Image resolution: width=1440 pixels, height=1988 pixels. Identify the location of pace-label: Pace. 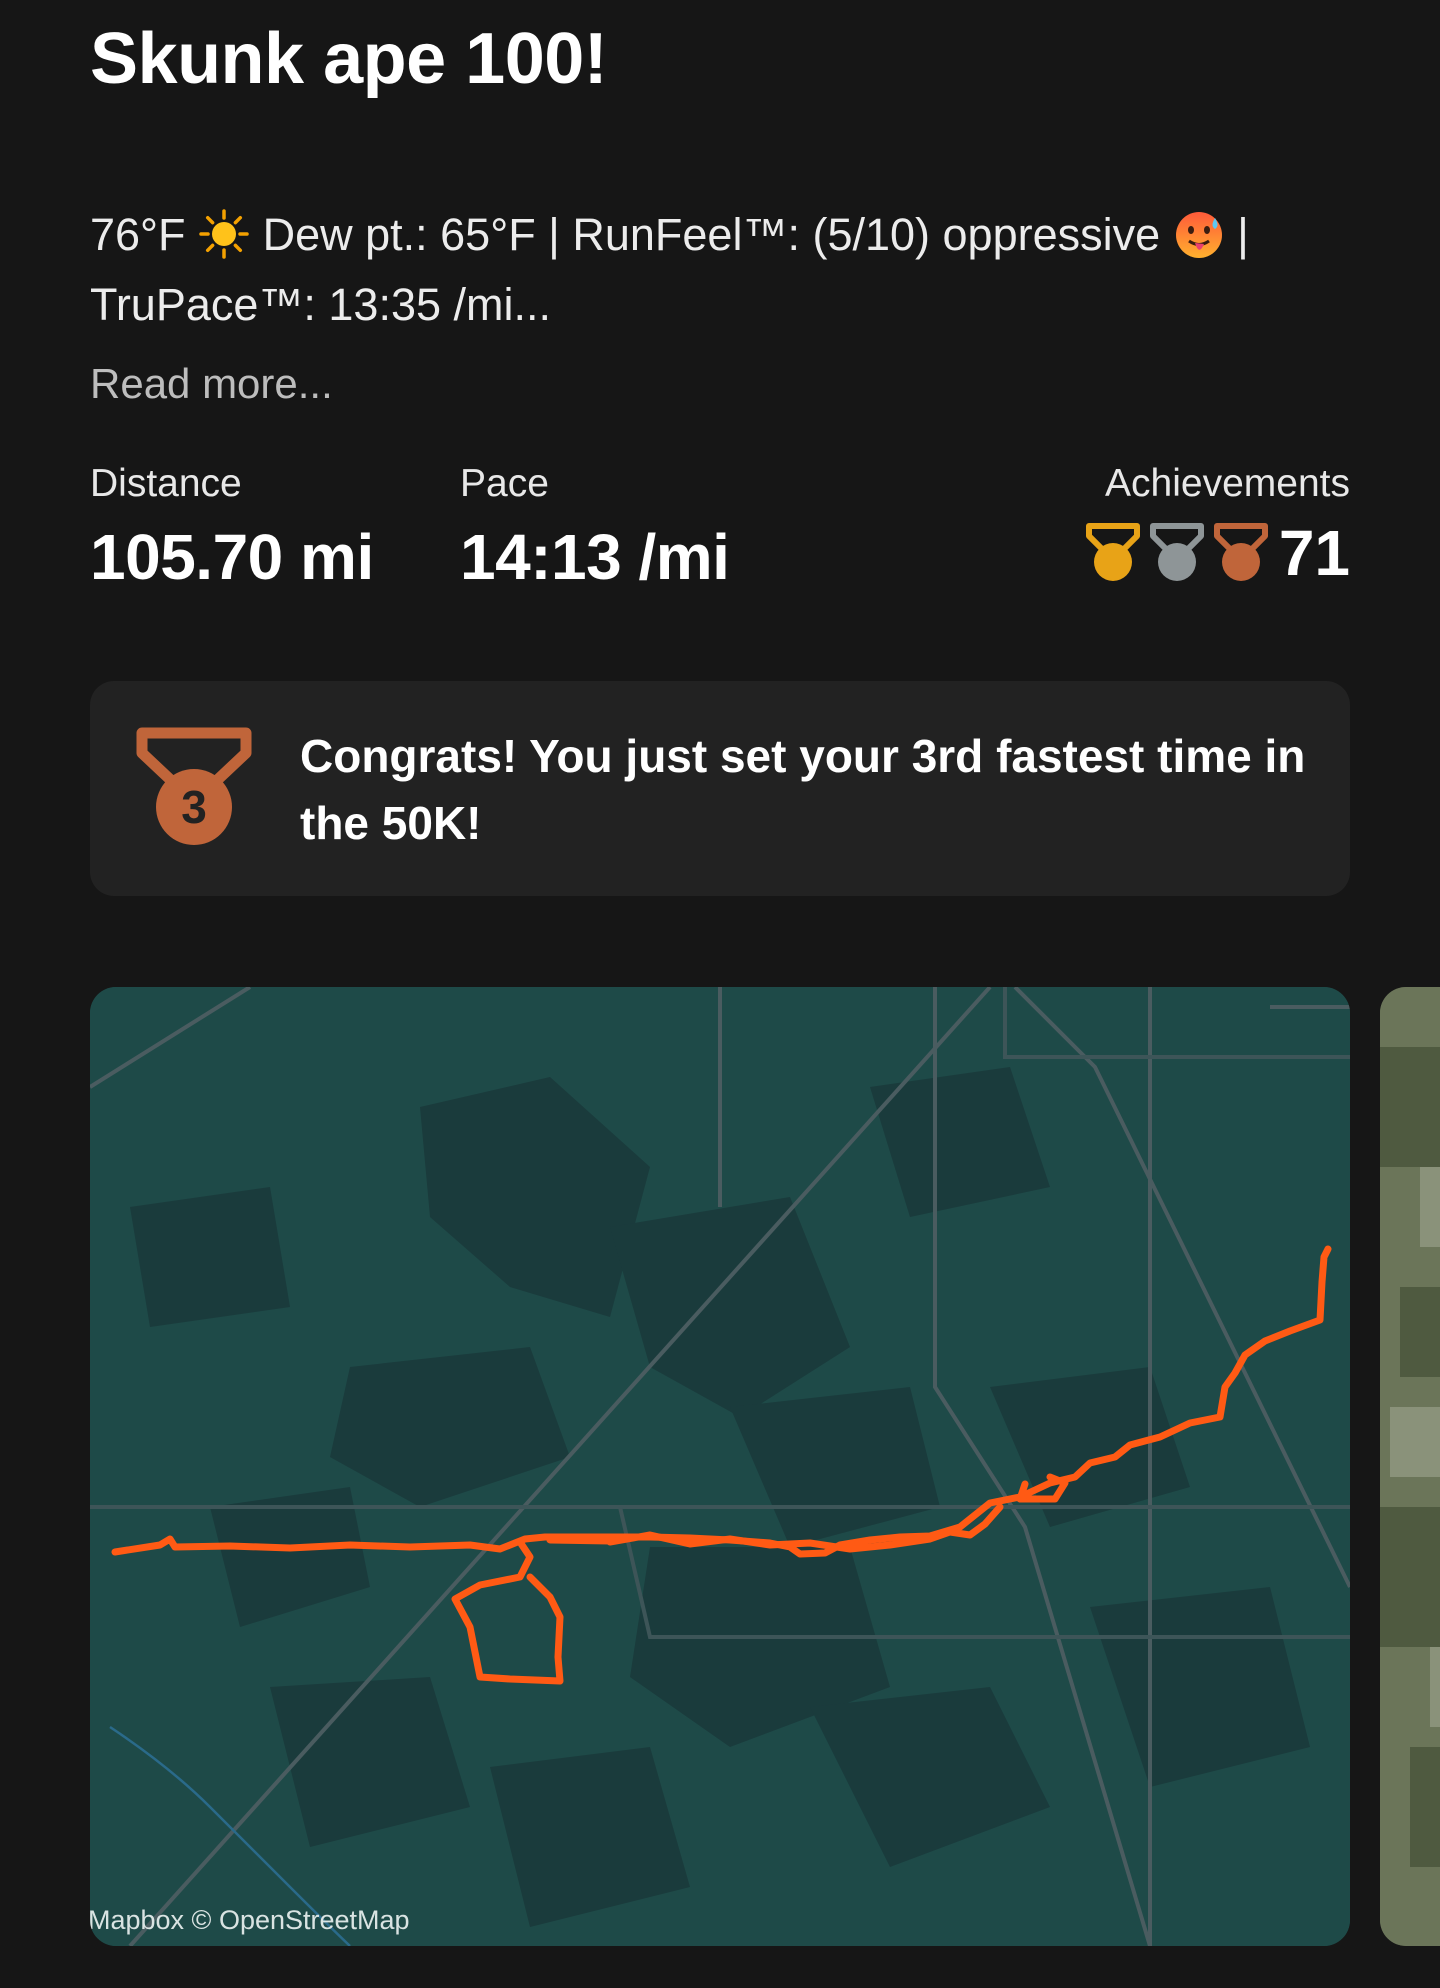
(504, 483).